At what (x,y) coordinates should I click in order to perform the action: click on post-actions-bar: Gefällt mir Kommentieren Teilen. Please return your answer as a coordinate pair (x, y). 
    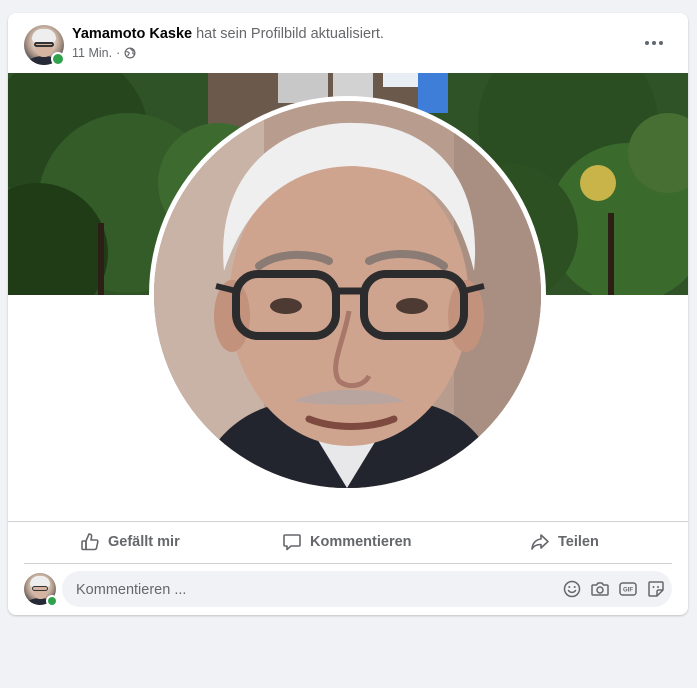
    Looking at the image, I should click on (348, 542).